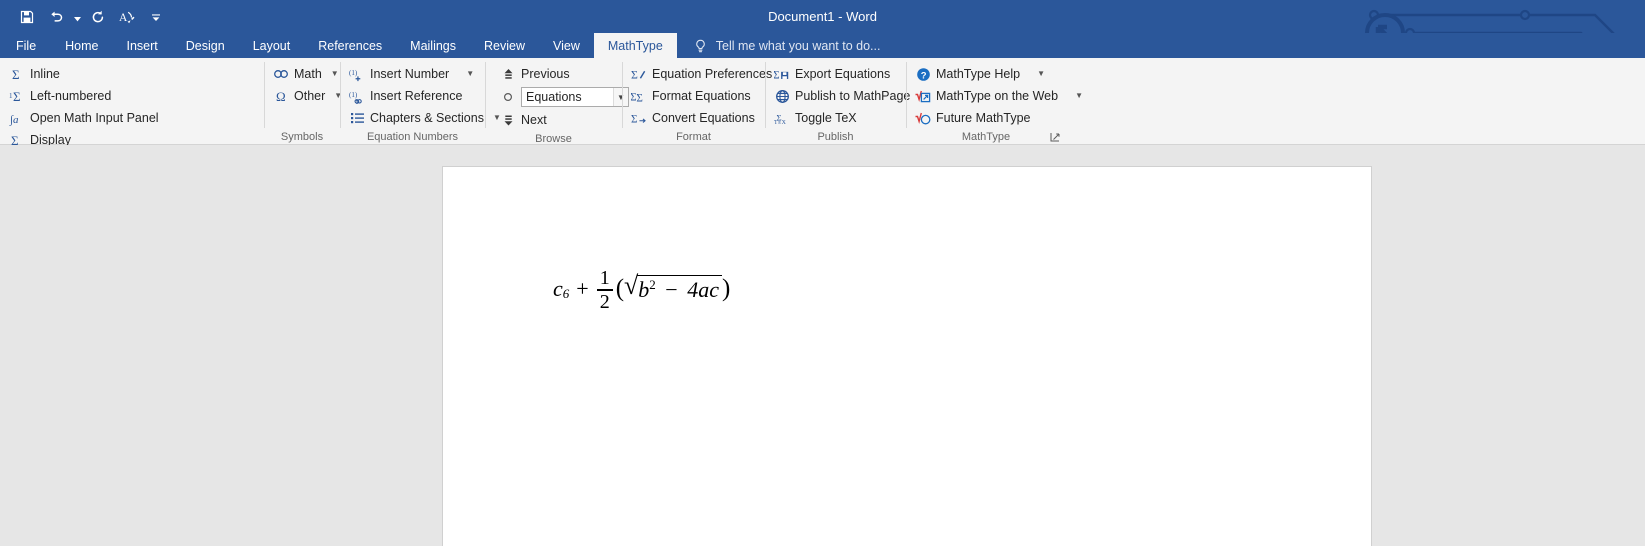 This screenshot has width=1645, height=546. I want to click on ribbon-button-future-mathtype: Future MathType, so click(1000, 118).